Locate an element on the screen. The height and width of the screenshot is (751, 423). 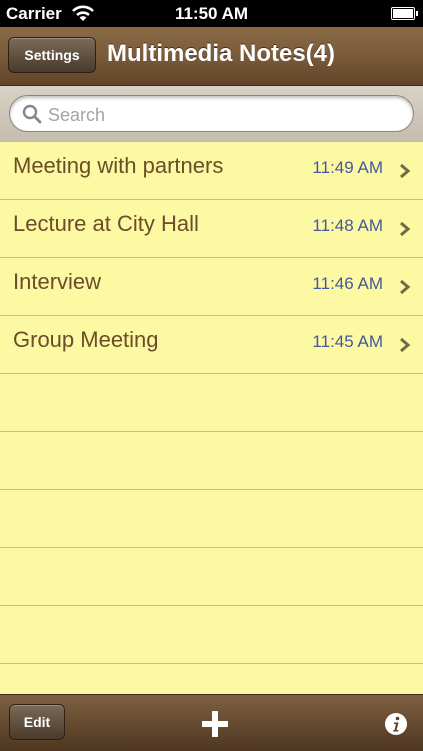
battery-icon is located at coordinates (404, 13).